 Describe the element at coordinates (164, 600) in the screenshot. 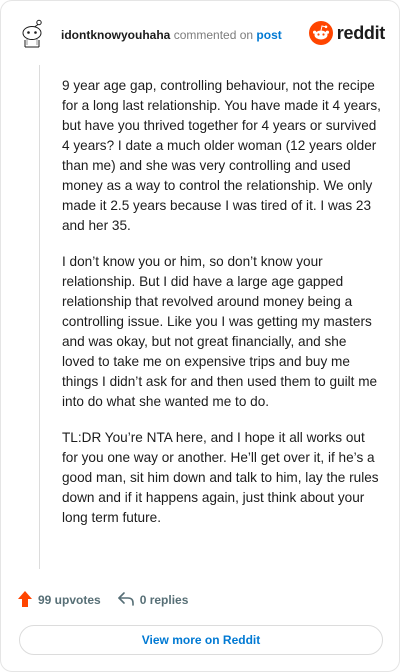

I see `reply-count: 0 replies` at that location.